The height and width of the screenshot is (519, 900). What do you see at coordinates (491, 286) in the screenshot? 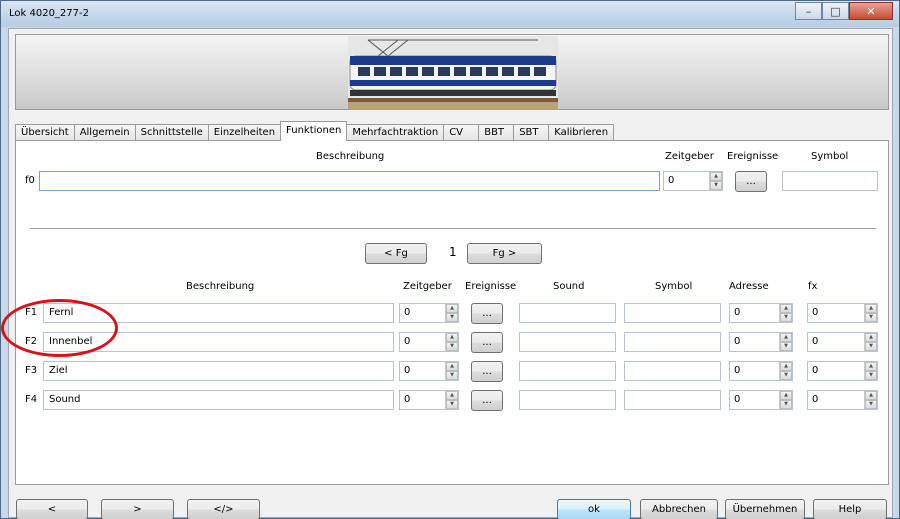
I see `ereignisse-header: Ereignisse` at bounding box center [491, 286].